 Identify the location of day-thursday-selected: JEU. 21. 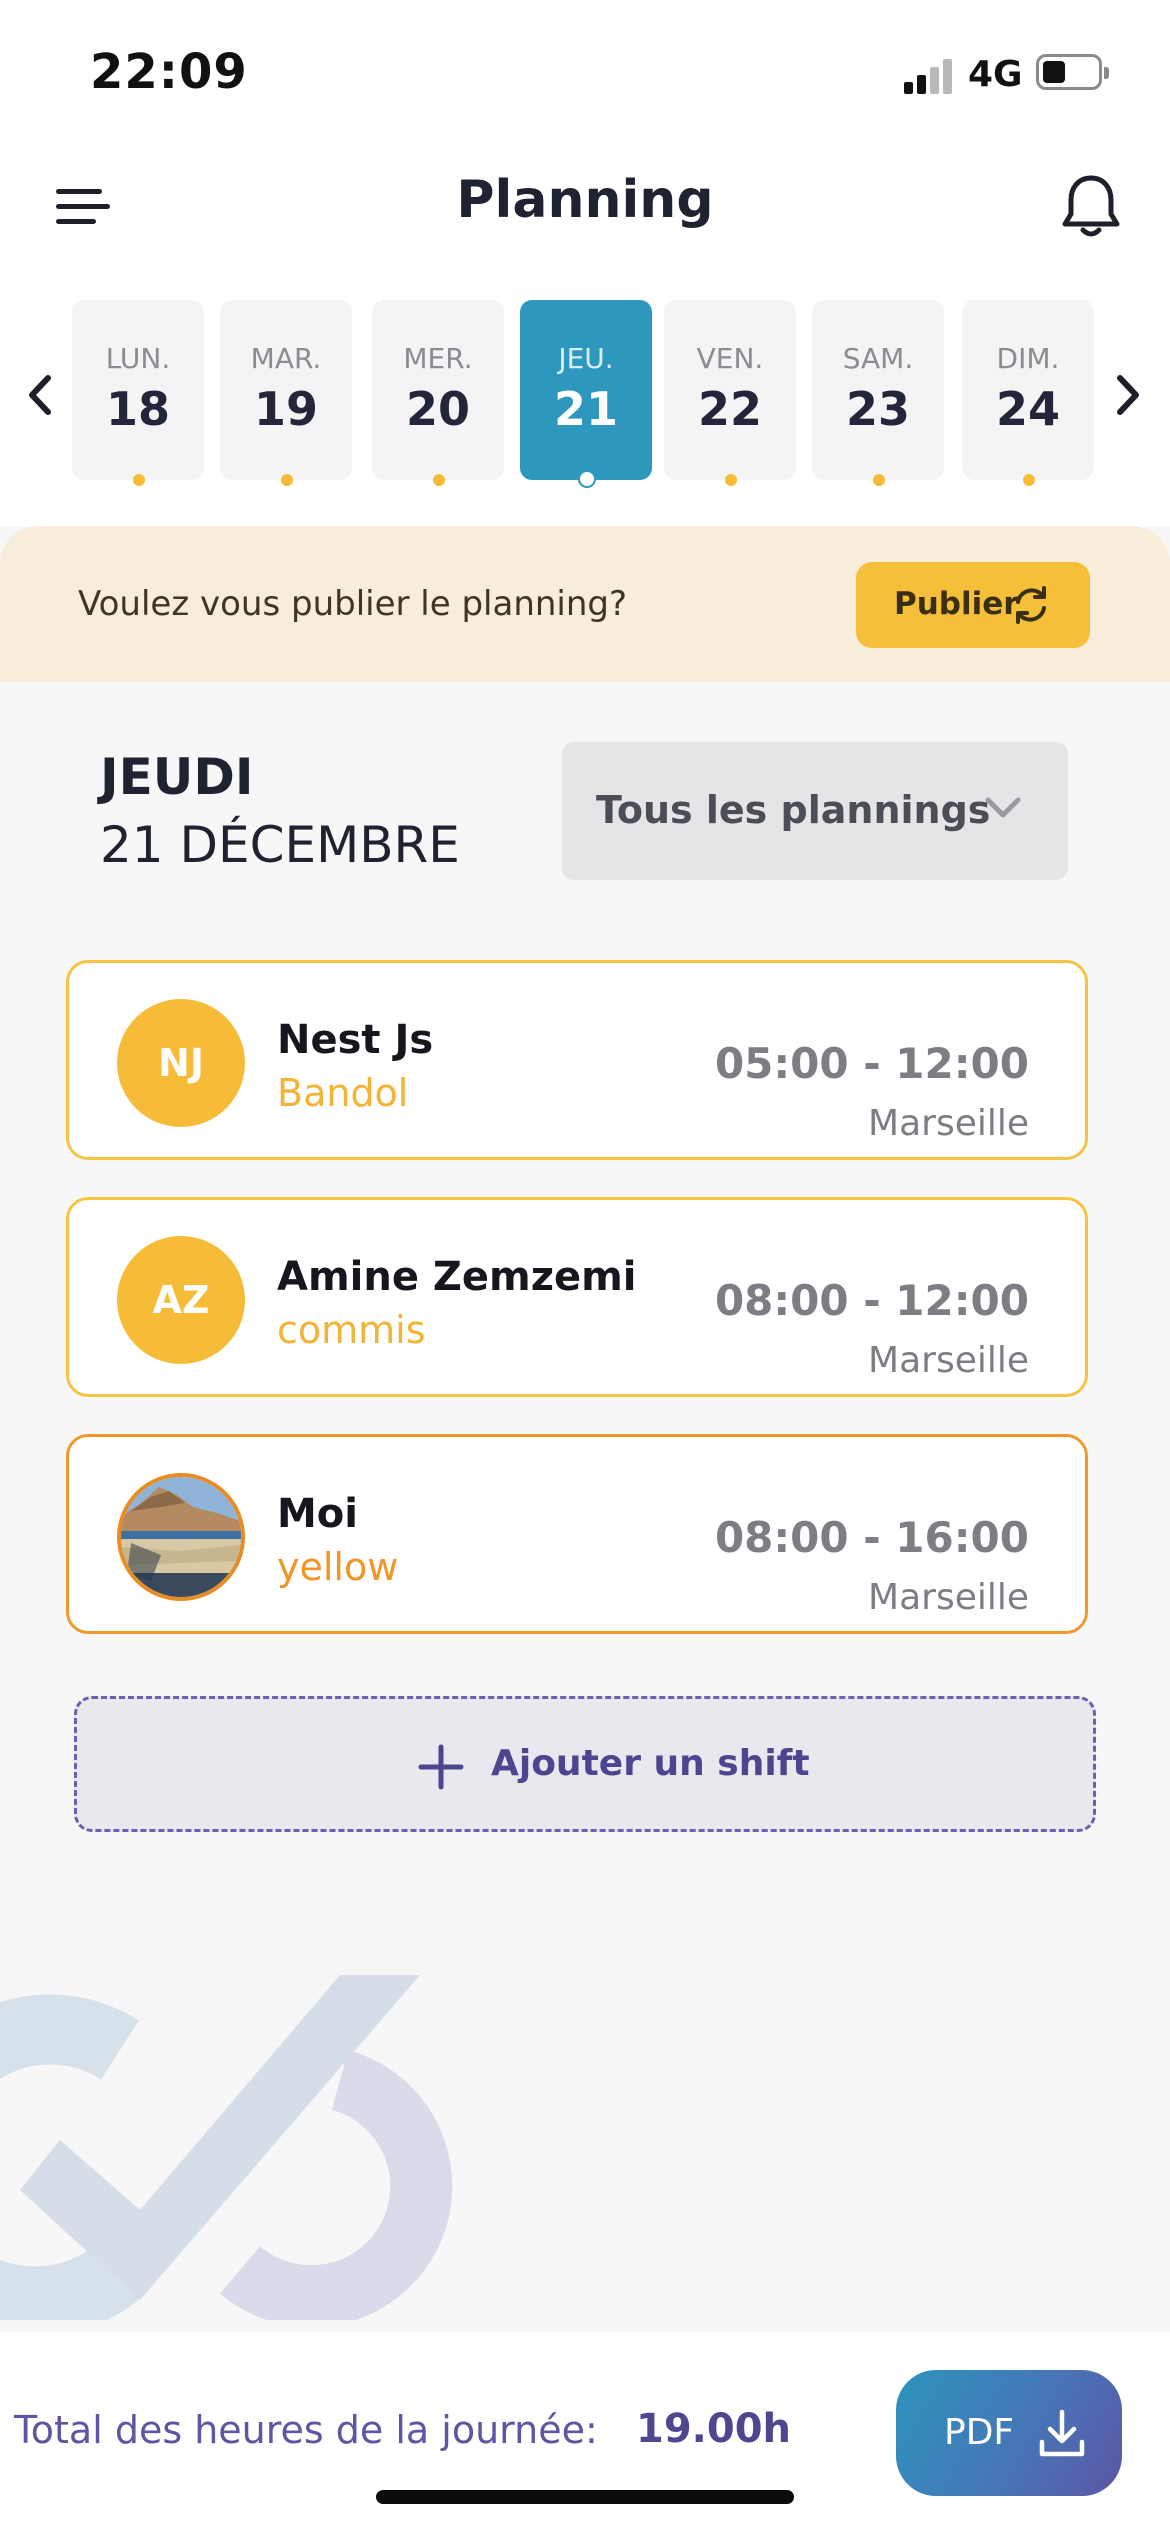
(586, 394).